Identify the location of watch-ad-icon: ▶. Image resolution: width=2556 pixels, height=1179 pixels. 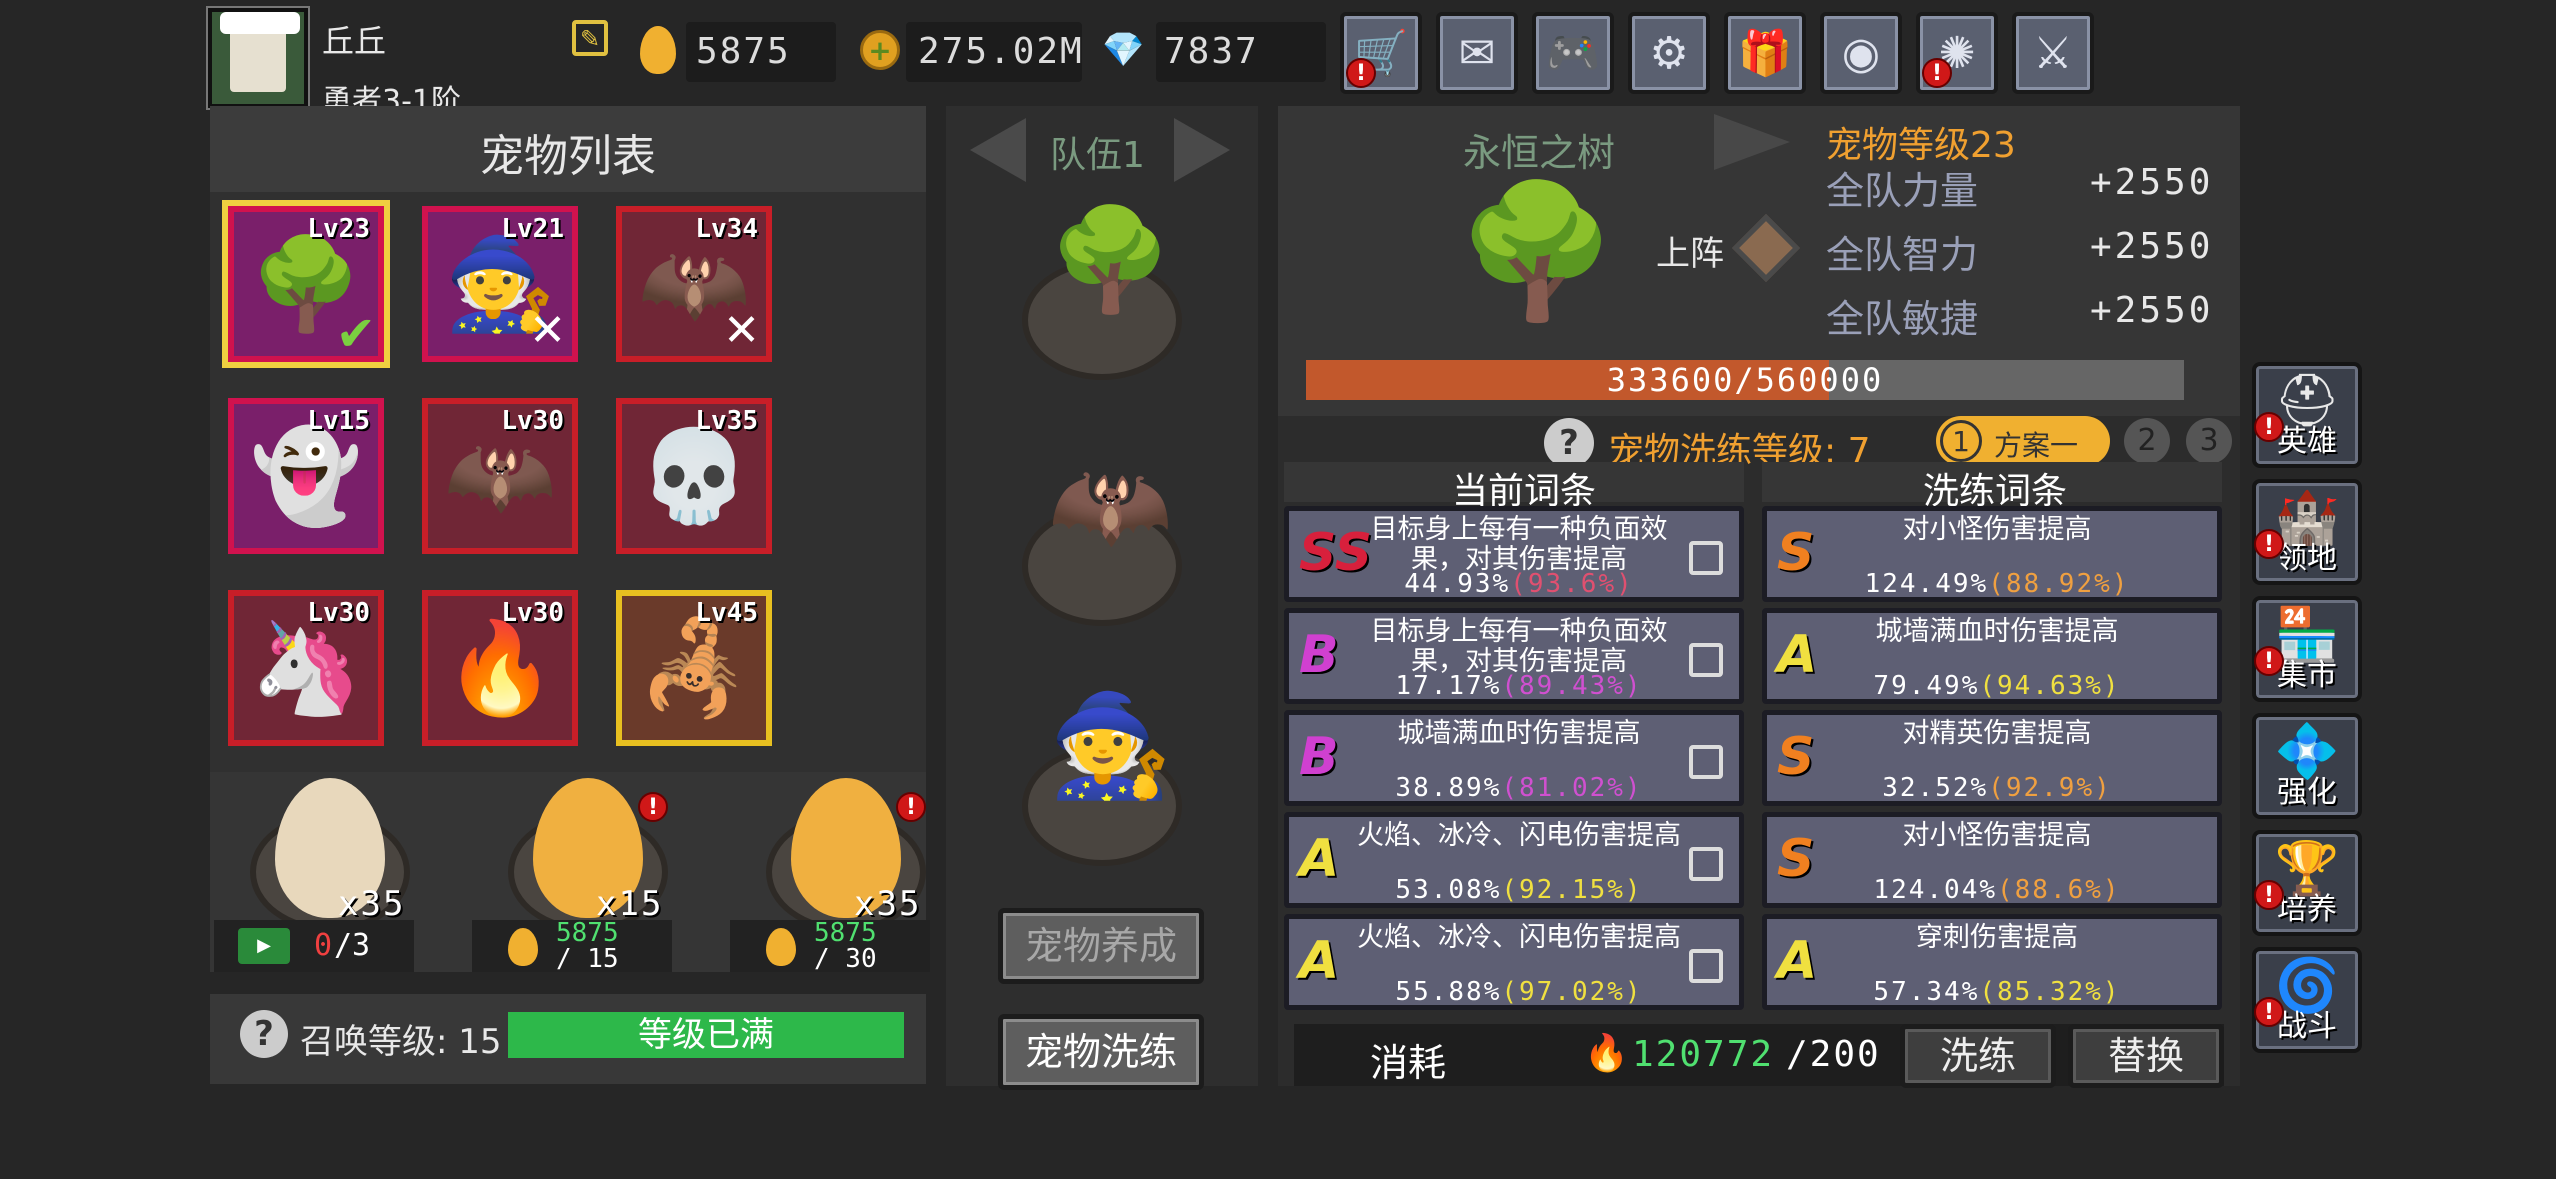
(264, 946).